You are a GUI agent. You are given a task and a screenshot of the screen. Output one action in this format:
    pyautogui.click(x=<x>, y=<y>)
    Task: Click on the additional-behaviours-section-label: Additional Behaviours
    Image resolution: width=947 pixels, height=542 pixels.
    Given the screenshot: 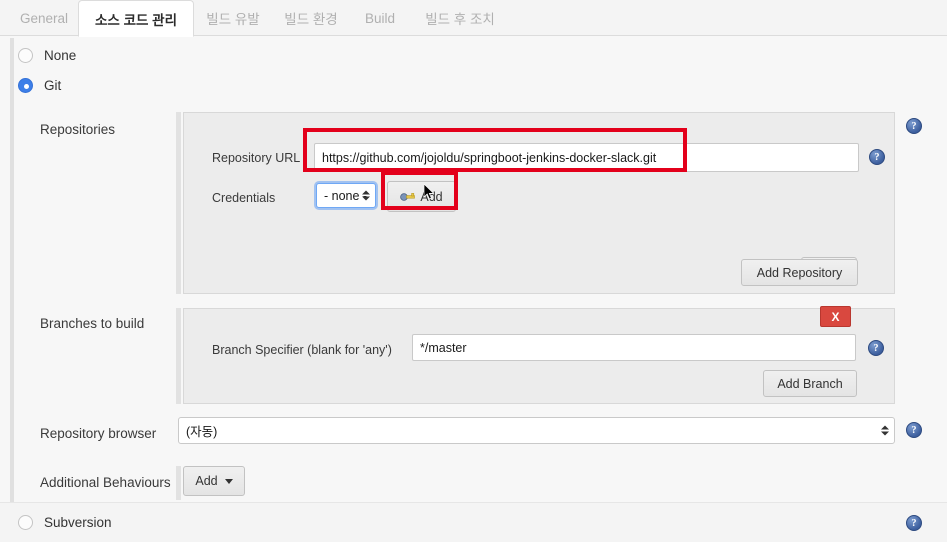 What is the action you would take?
    pyautogui.click(x=105, y=482)
    